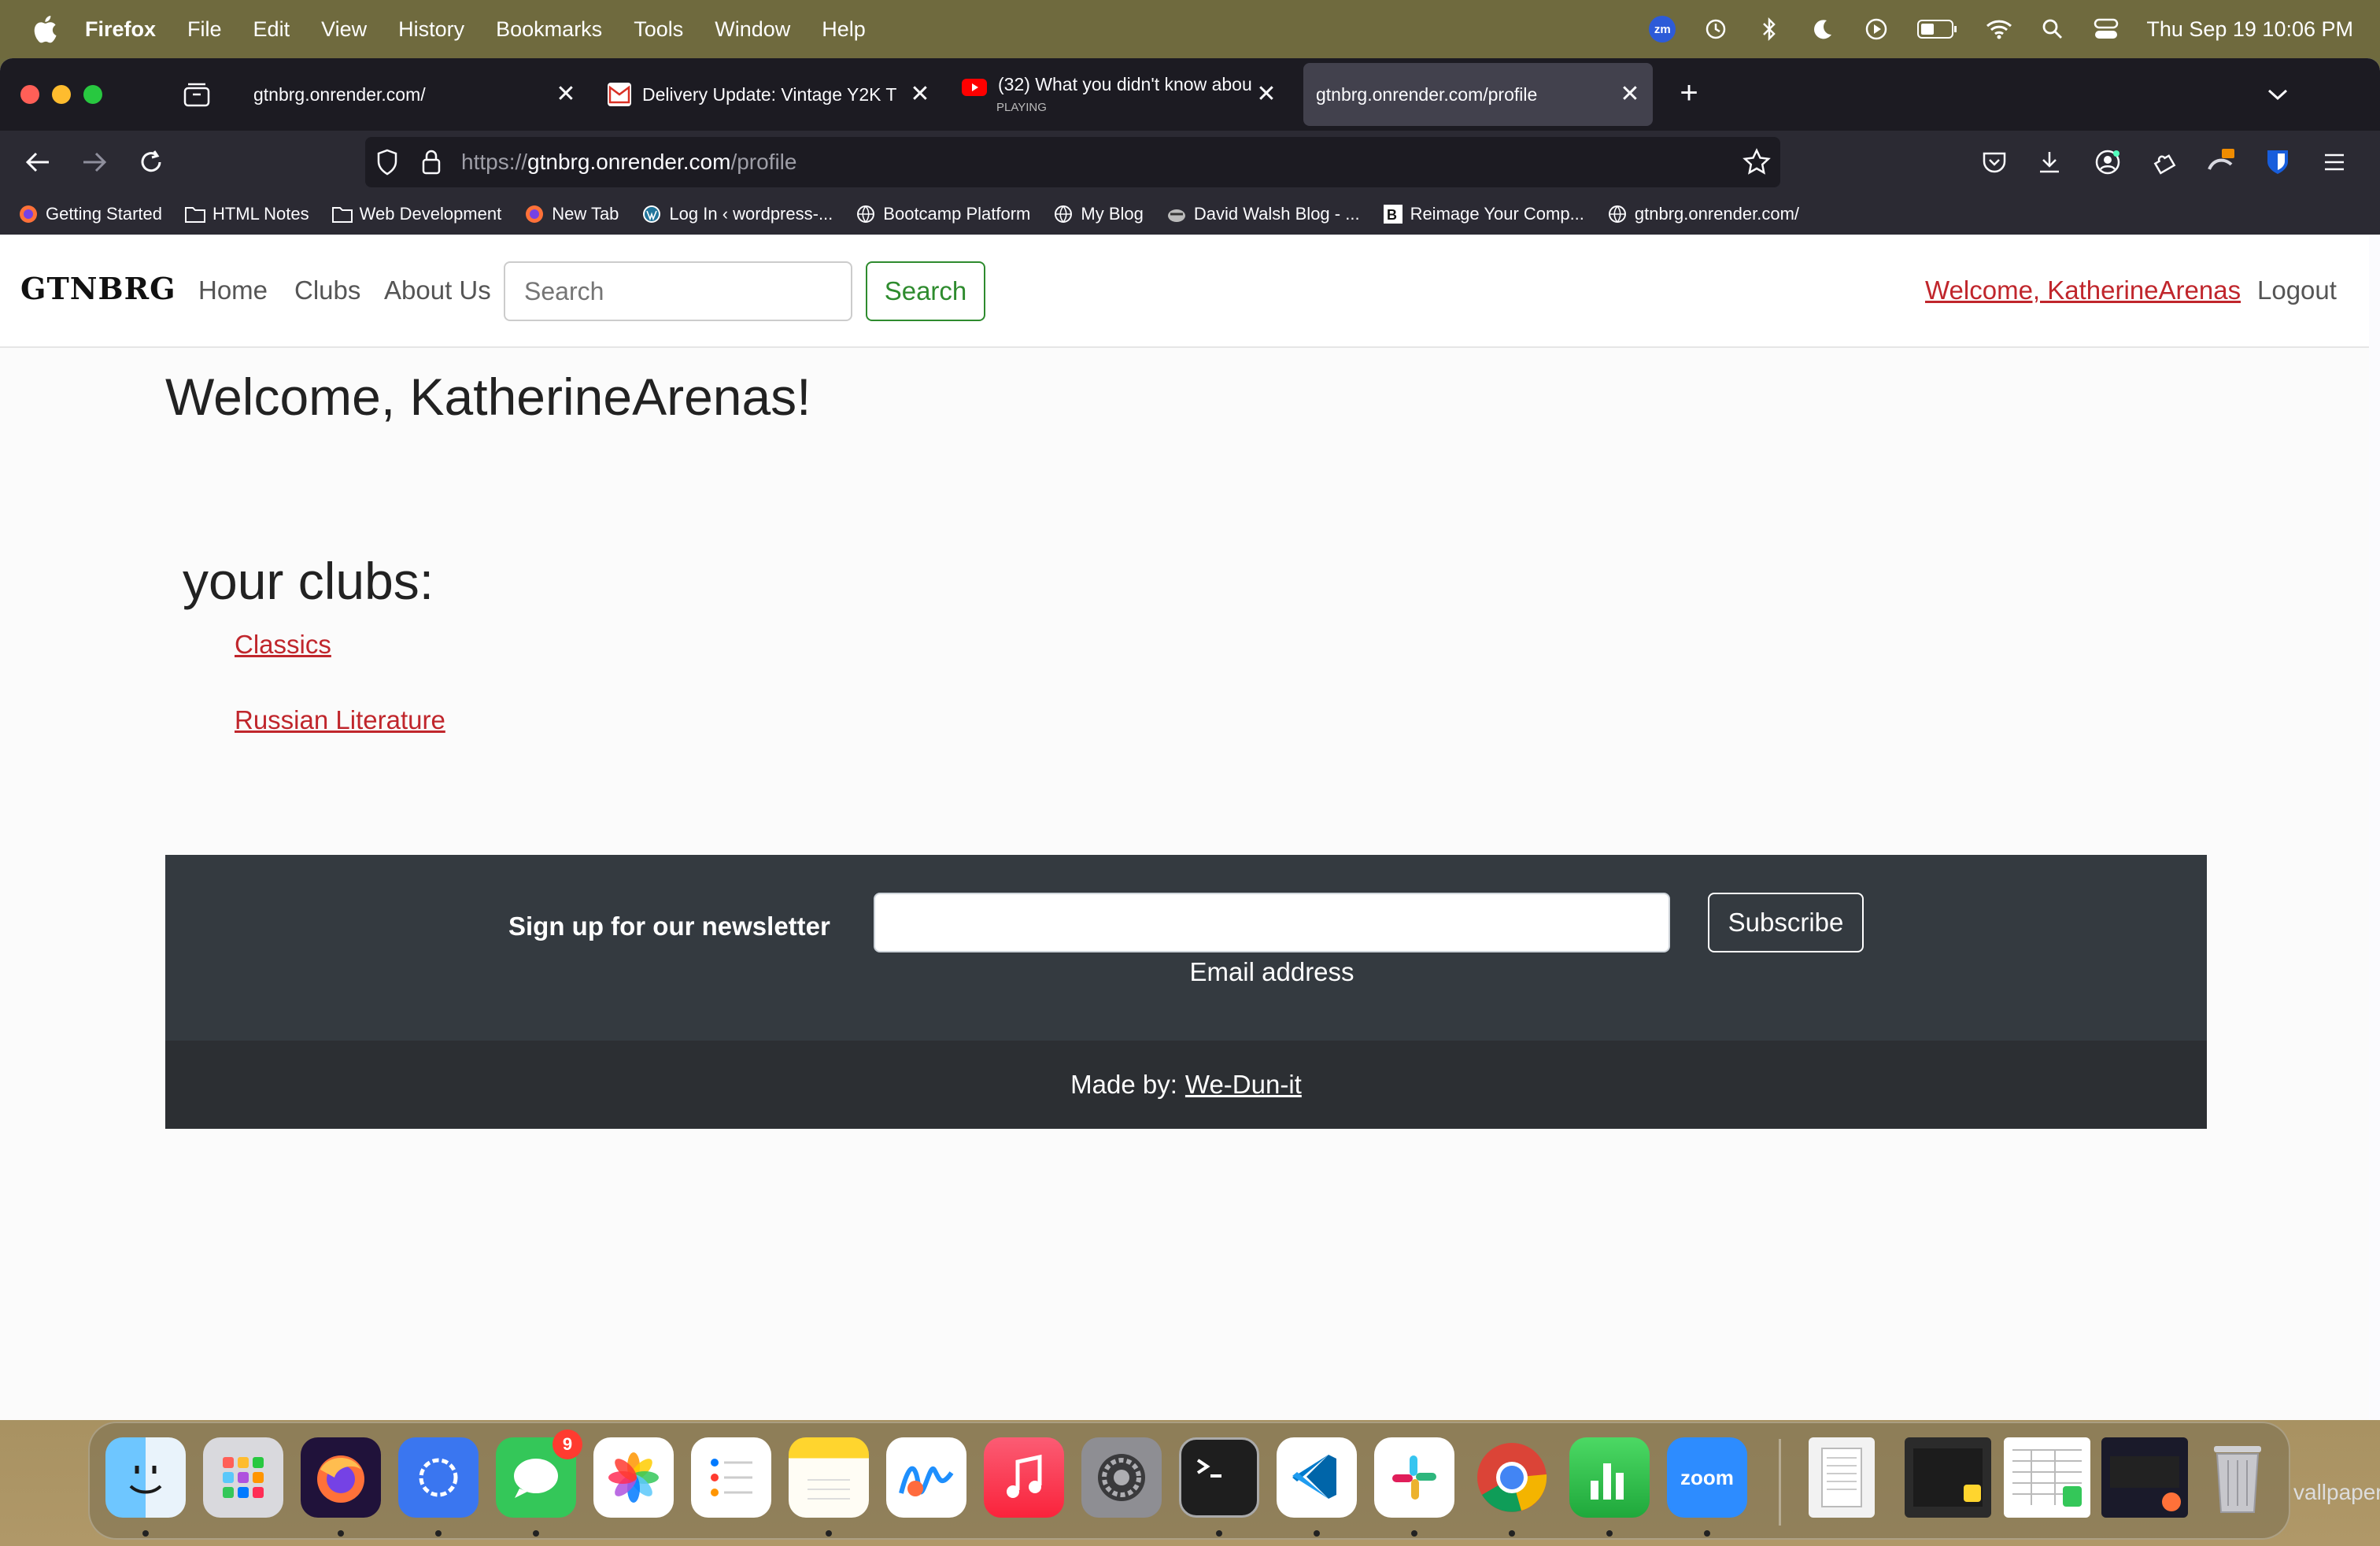  What do you see at coordinates (1999, 29) in the screenshot?
I see `wifi-icon` at bounding box center [1999, 29].